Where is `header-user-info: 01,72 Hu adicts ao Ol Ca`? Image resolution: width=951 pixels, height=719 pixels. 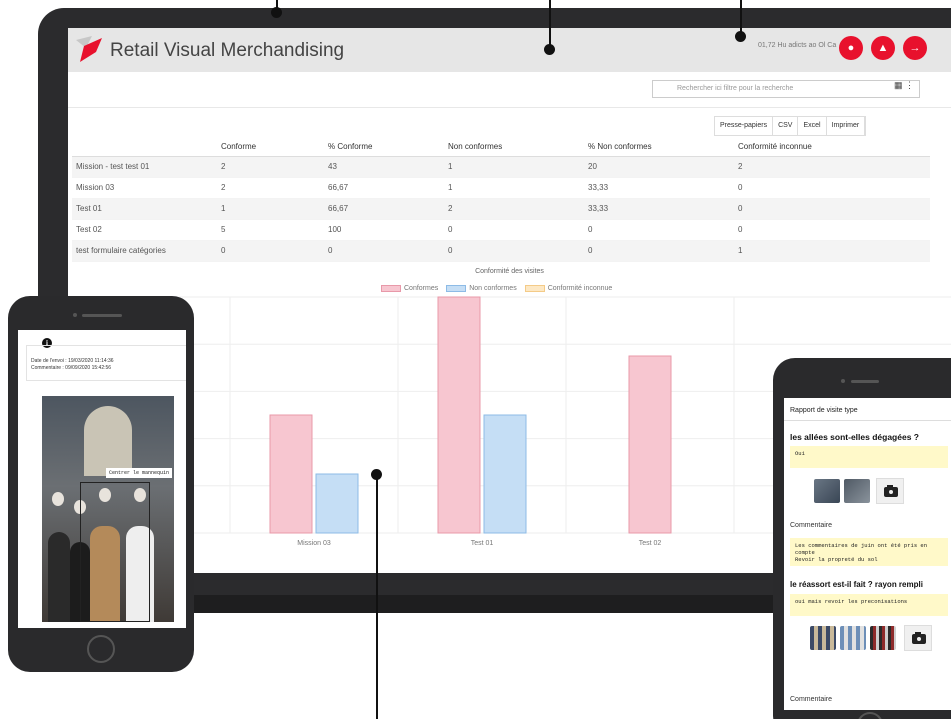 header-user-info: 01,72 Hu adicts ao Ol Ca is located at coordinates (797, 45).